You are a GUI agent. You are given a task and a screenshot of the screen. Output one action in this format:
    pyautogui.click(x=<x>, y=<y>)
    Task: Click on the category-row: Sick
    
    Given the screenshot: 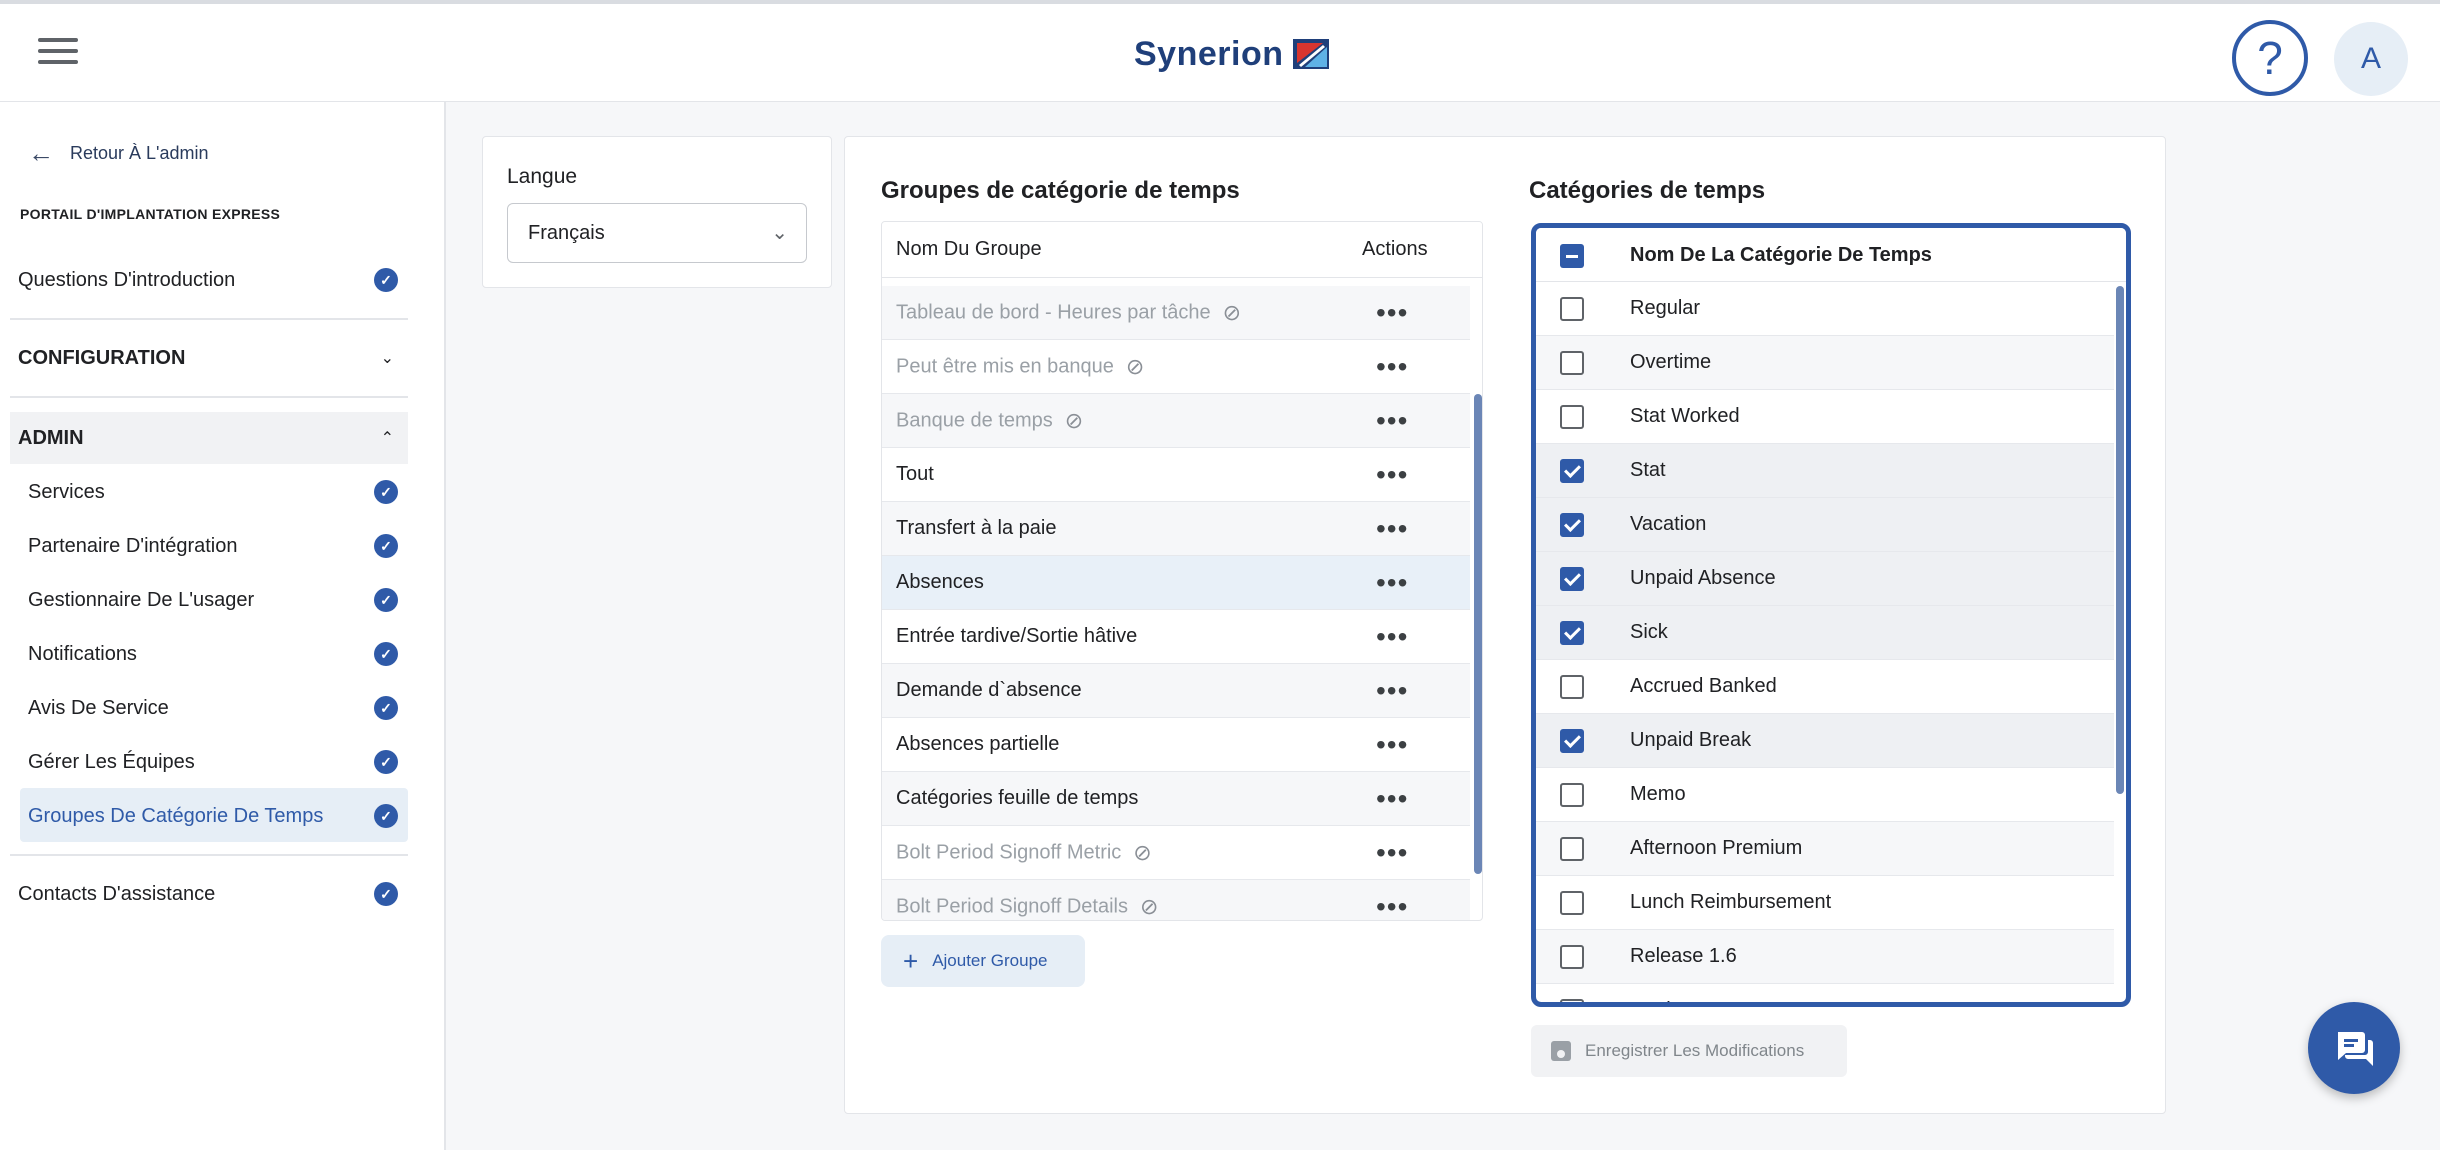 What is the action you would take?
    pyautogui.click(x=1825, y=633)
    